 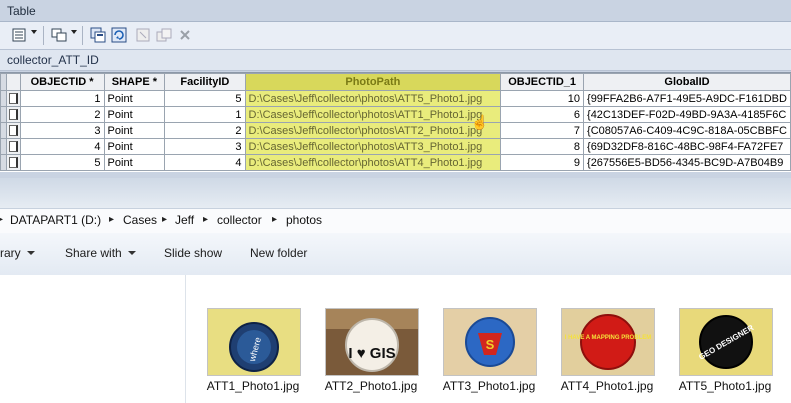 What do you see at coordinates (239, 220) in the screenshot?
I see `breadcrumb-item-collector: collector` at bounding box center [239, 220].